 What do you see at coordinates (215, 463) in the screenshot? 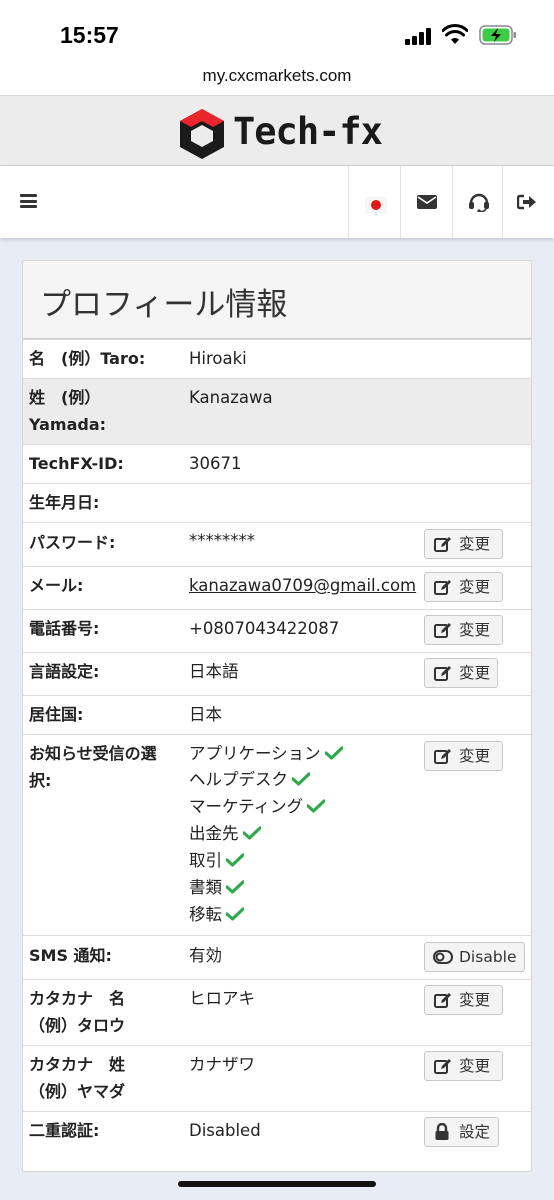
I see `techfx-id-value: 30671` at bounding box center [215, 463].